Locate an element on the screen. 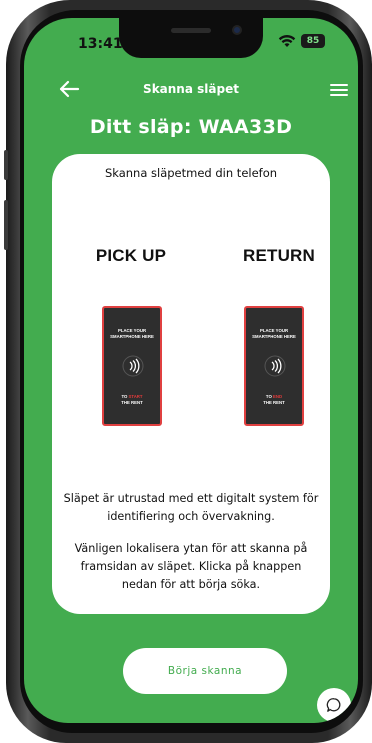 This screenshot has height=743, width=372. start-scan-button: Börja skanna is located at coordinates (205, 671).